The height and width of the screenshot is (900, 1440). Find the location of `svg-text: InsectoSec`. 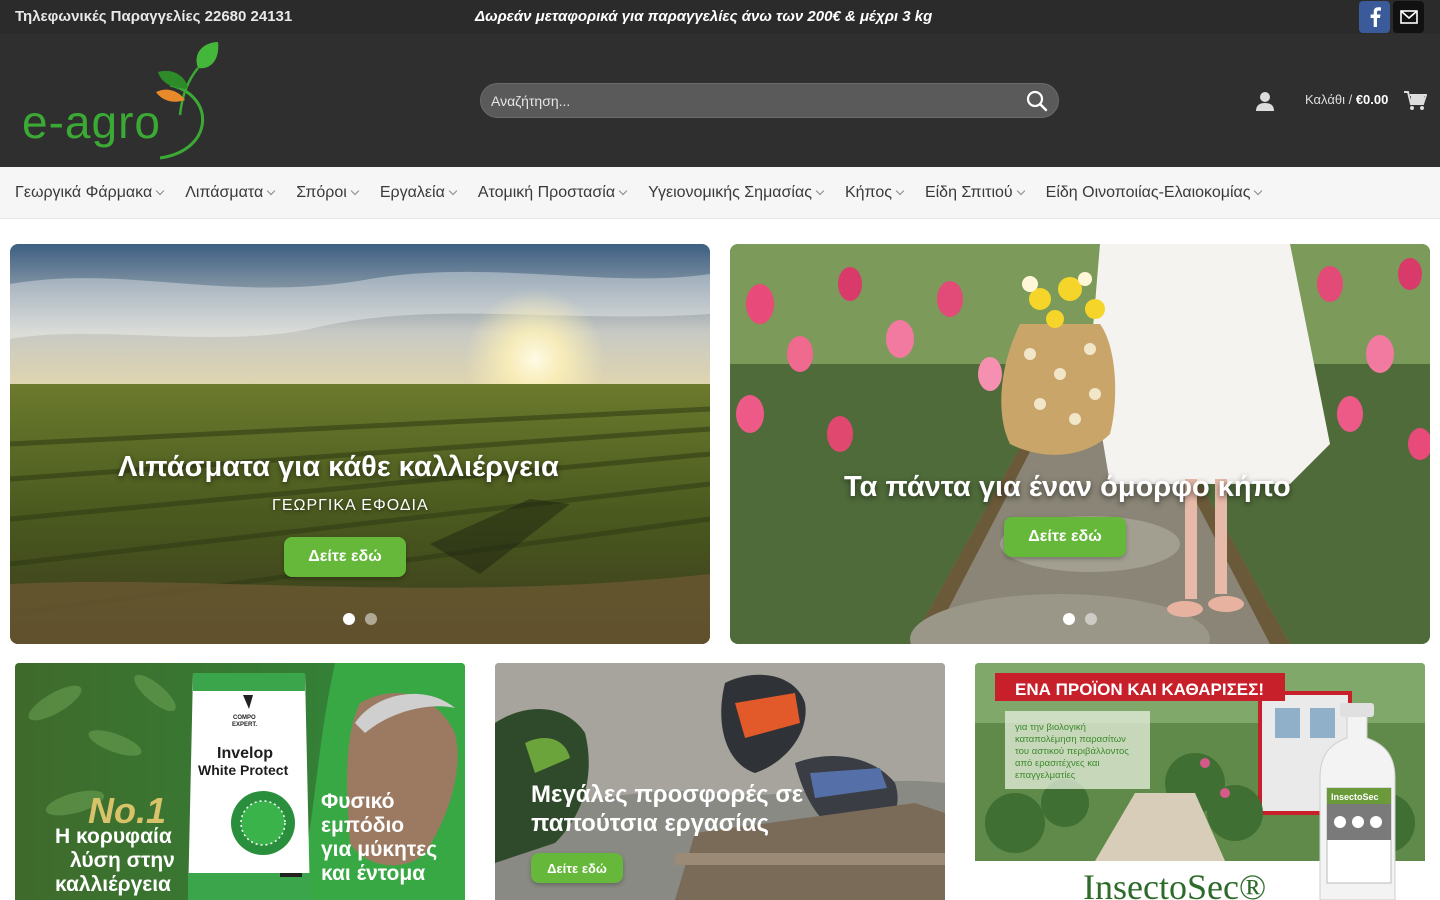

svg-text: InsectoSec is located at coordinates (1355, 797).